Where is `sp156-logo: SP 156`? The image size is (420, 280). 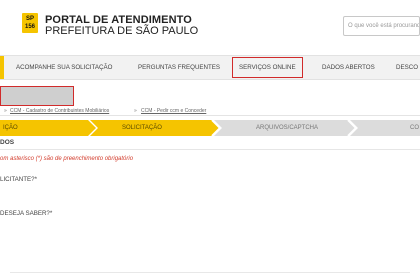 sp156-logo: SP 156 is located at coordinates (30, 23).